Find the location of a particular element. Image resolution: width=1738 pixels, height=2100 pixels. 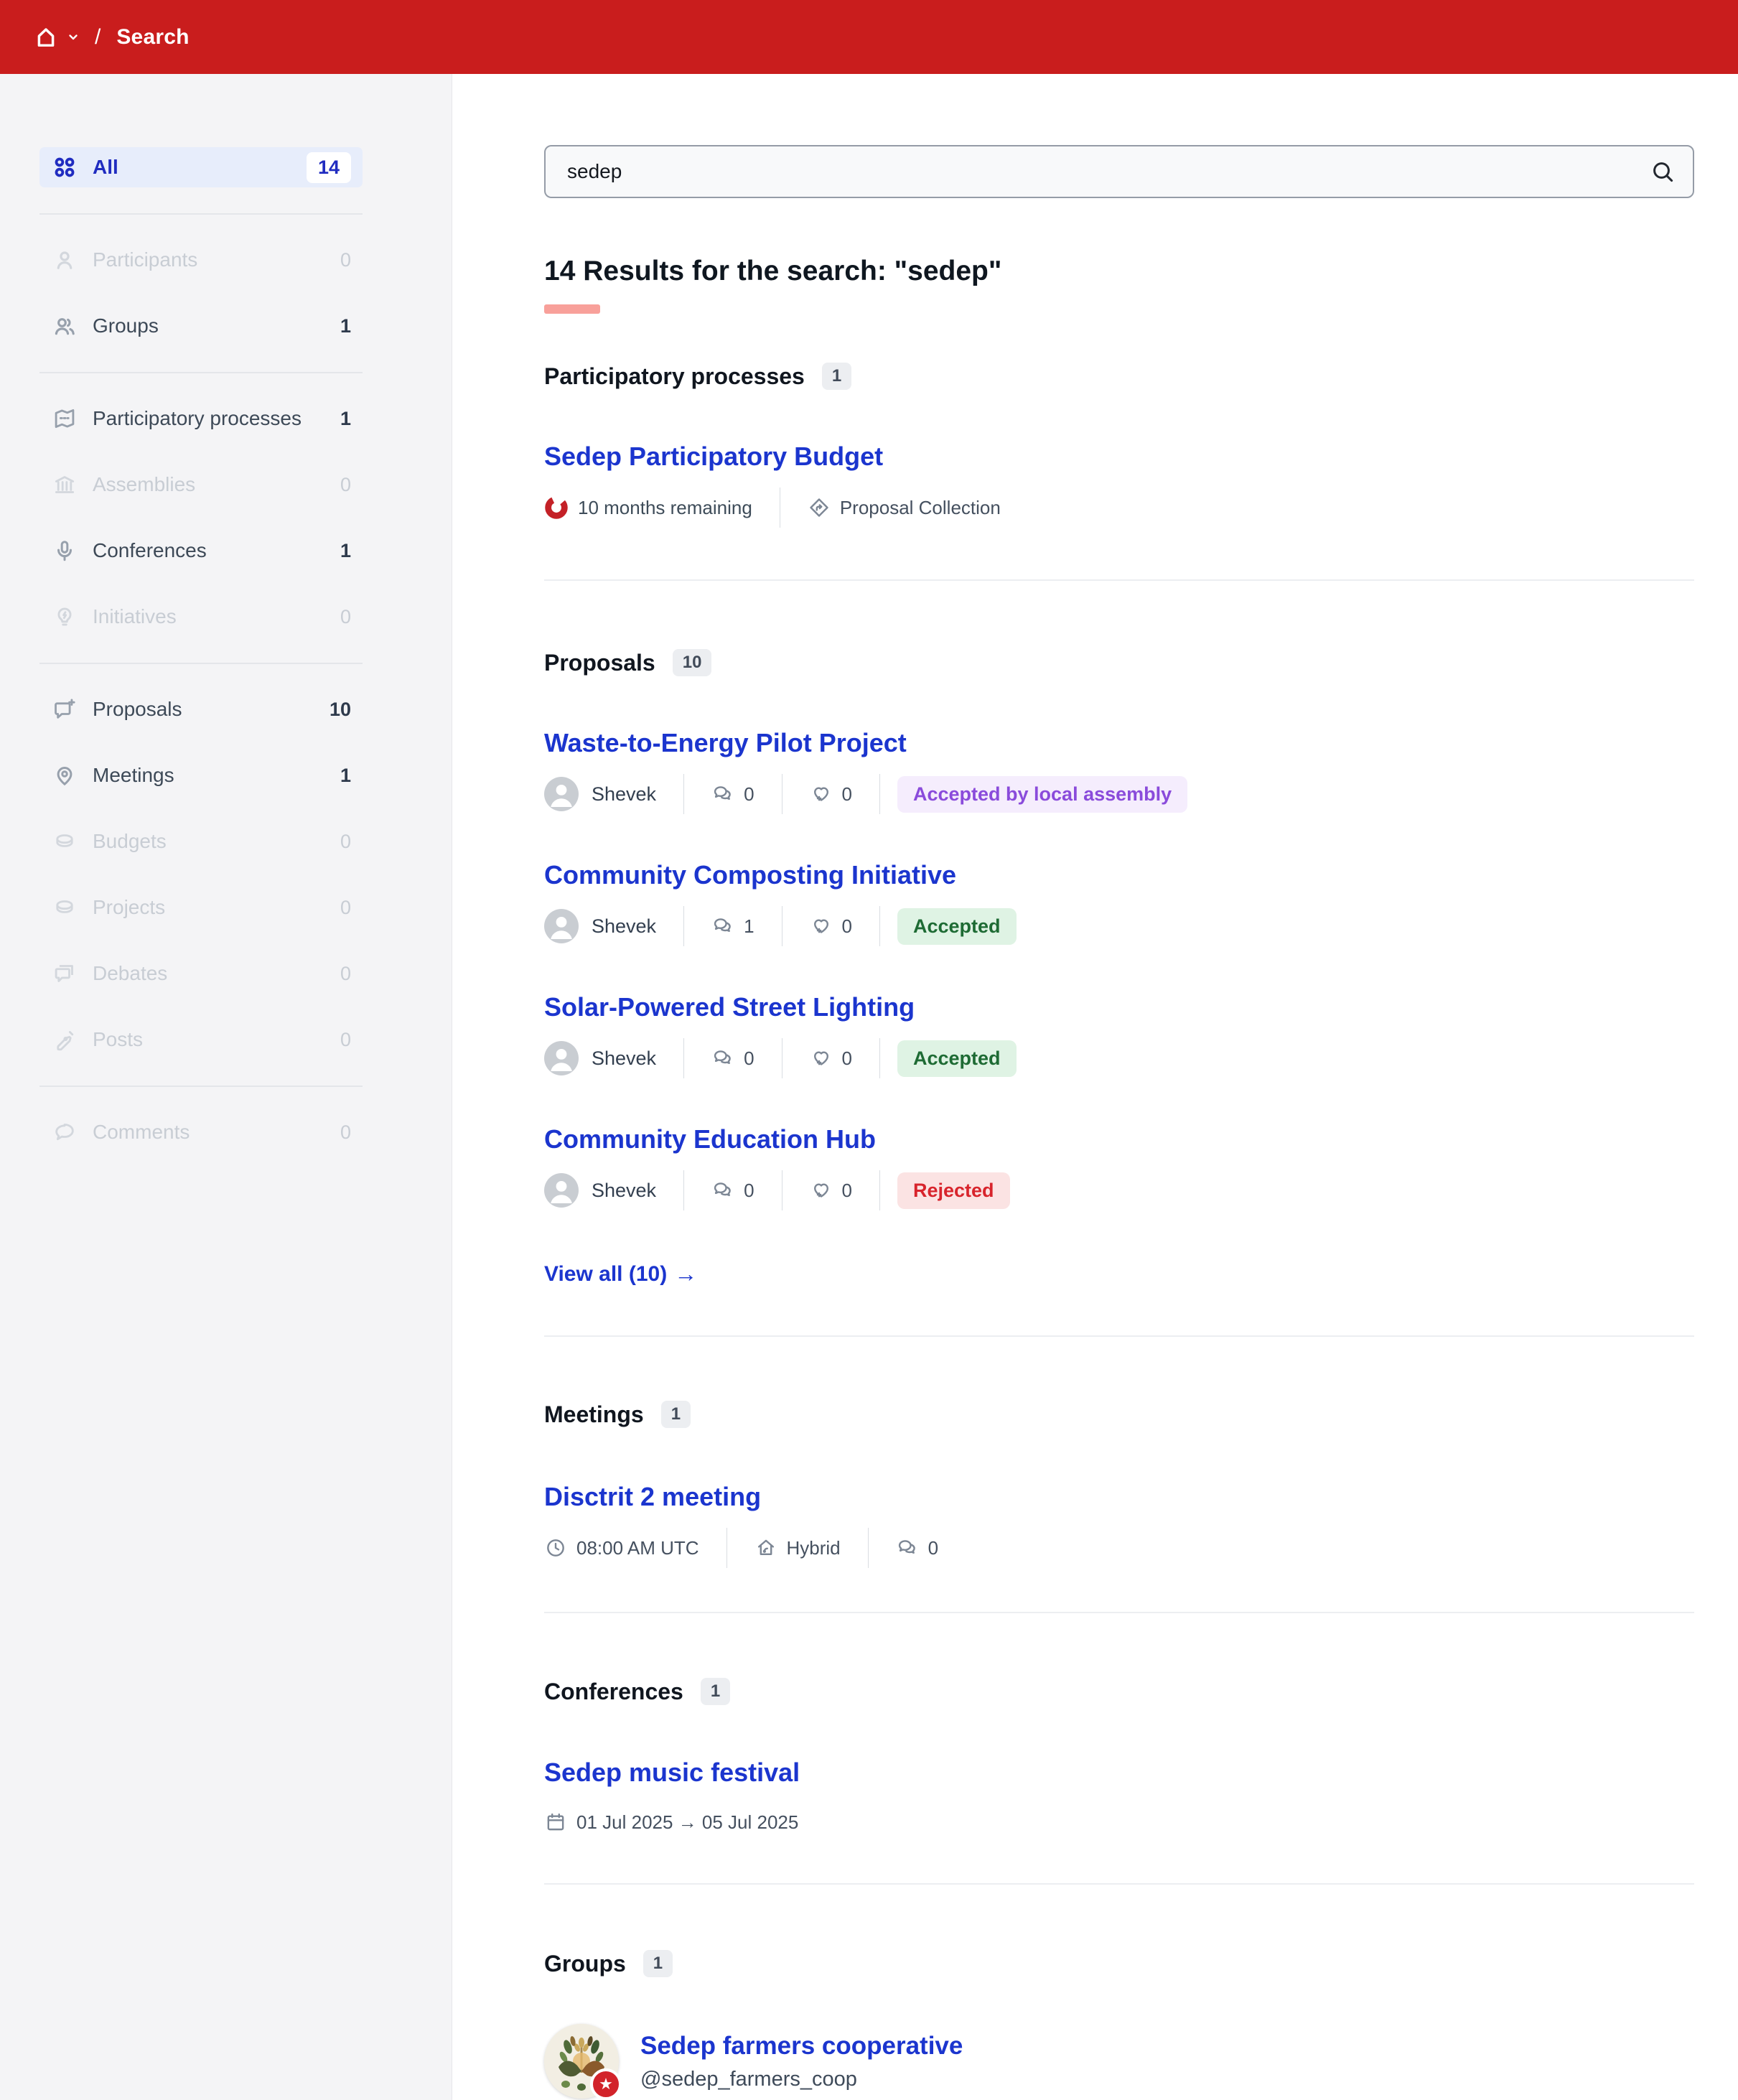

process-meta: 10 months remaining Proposal Collection is located at coordinates (1119, 507).